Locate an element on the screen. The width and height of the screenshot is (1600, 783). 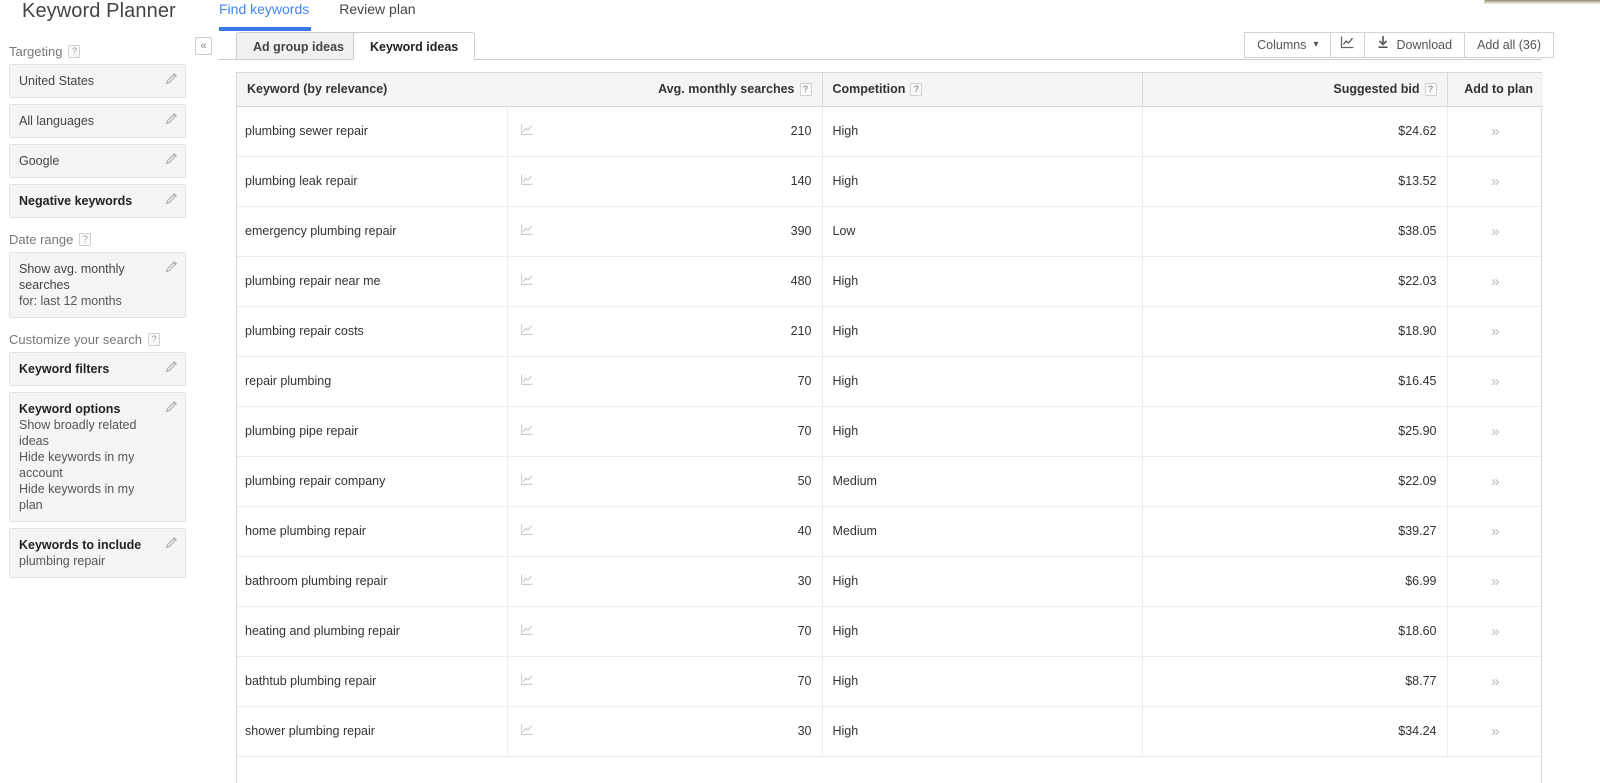
table-row: heating and plumbing repair 70 High $18.60» is located at coordinates (890, 631).